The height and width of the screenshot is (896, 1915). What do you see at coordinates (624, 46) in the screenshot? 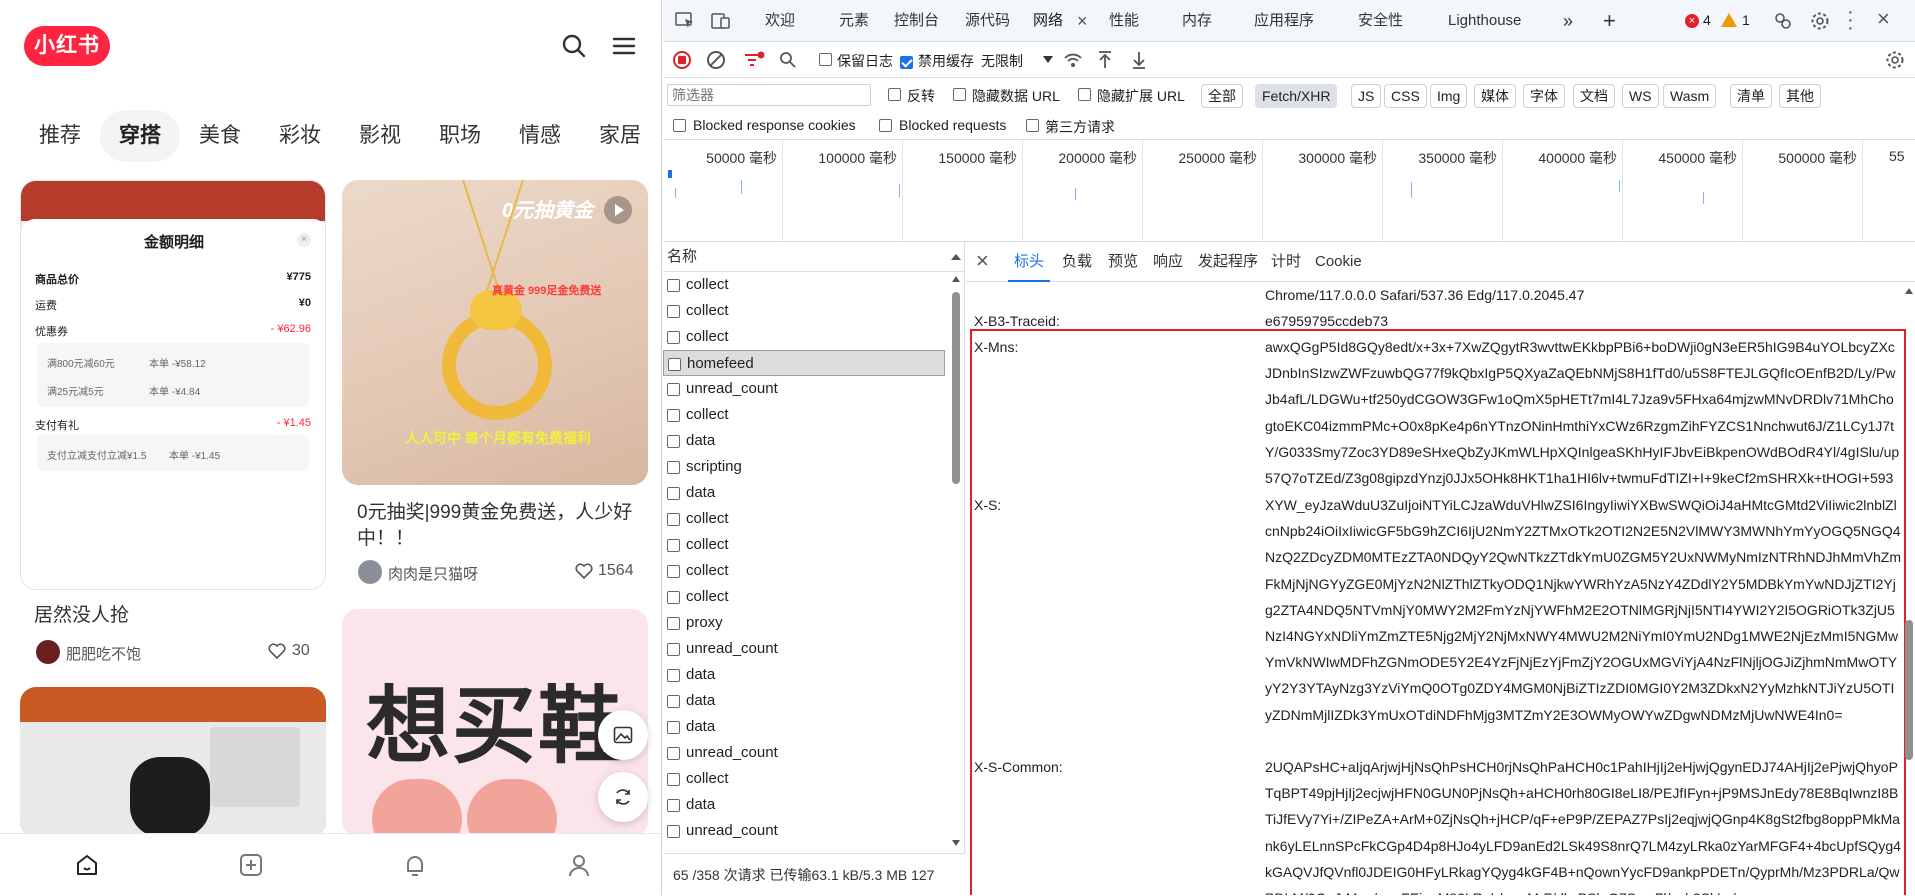
I see `menu-icon` at bounding box center [624, 46].